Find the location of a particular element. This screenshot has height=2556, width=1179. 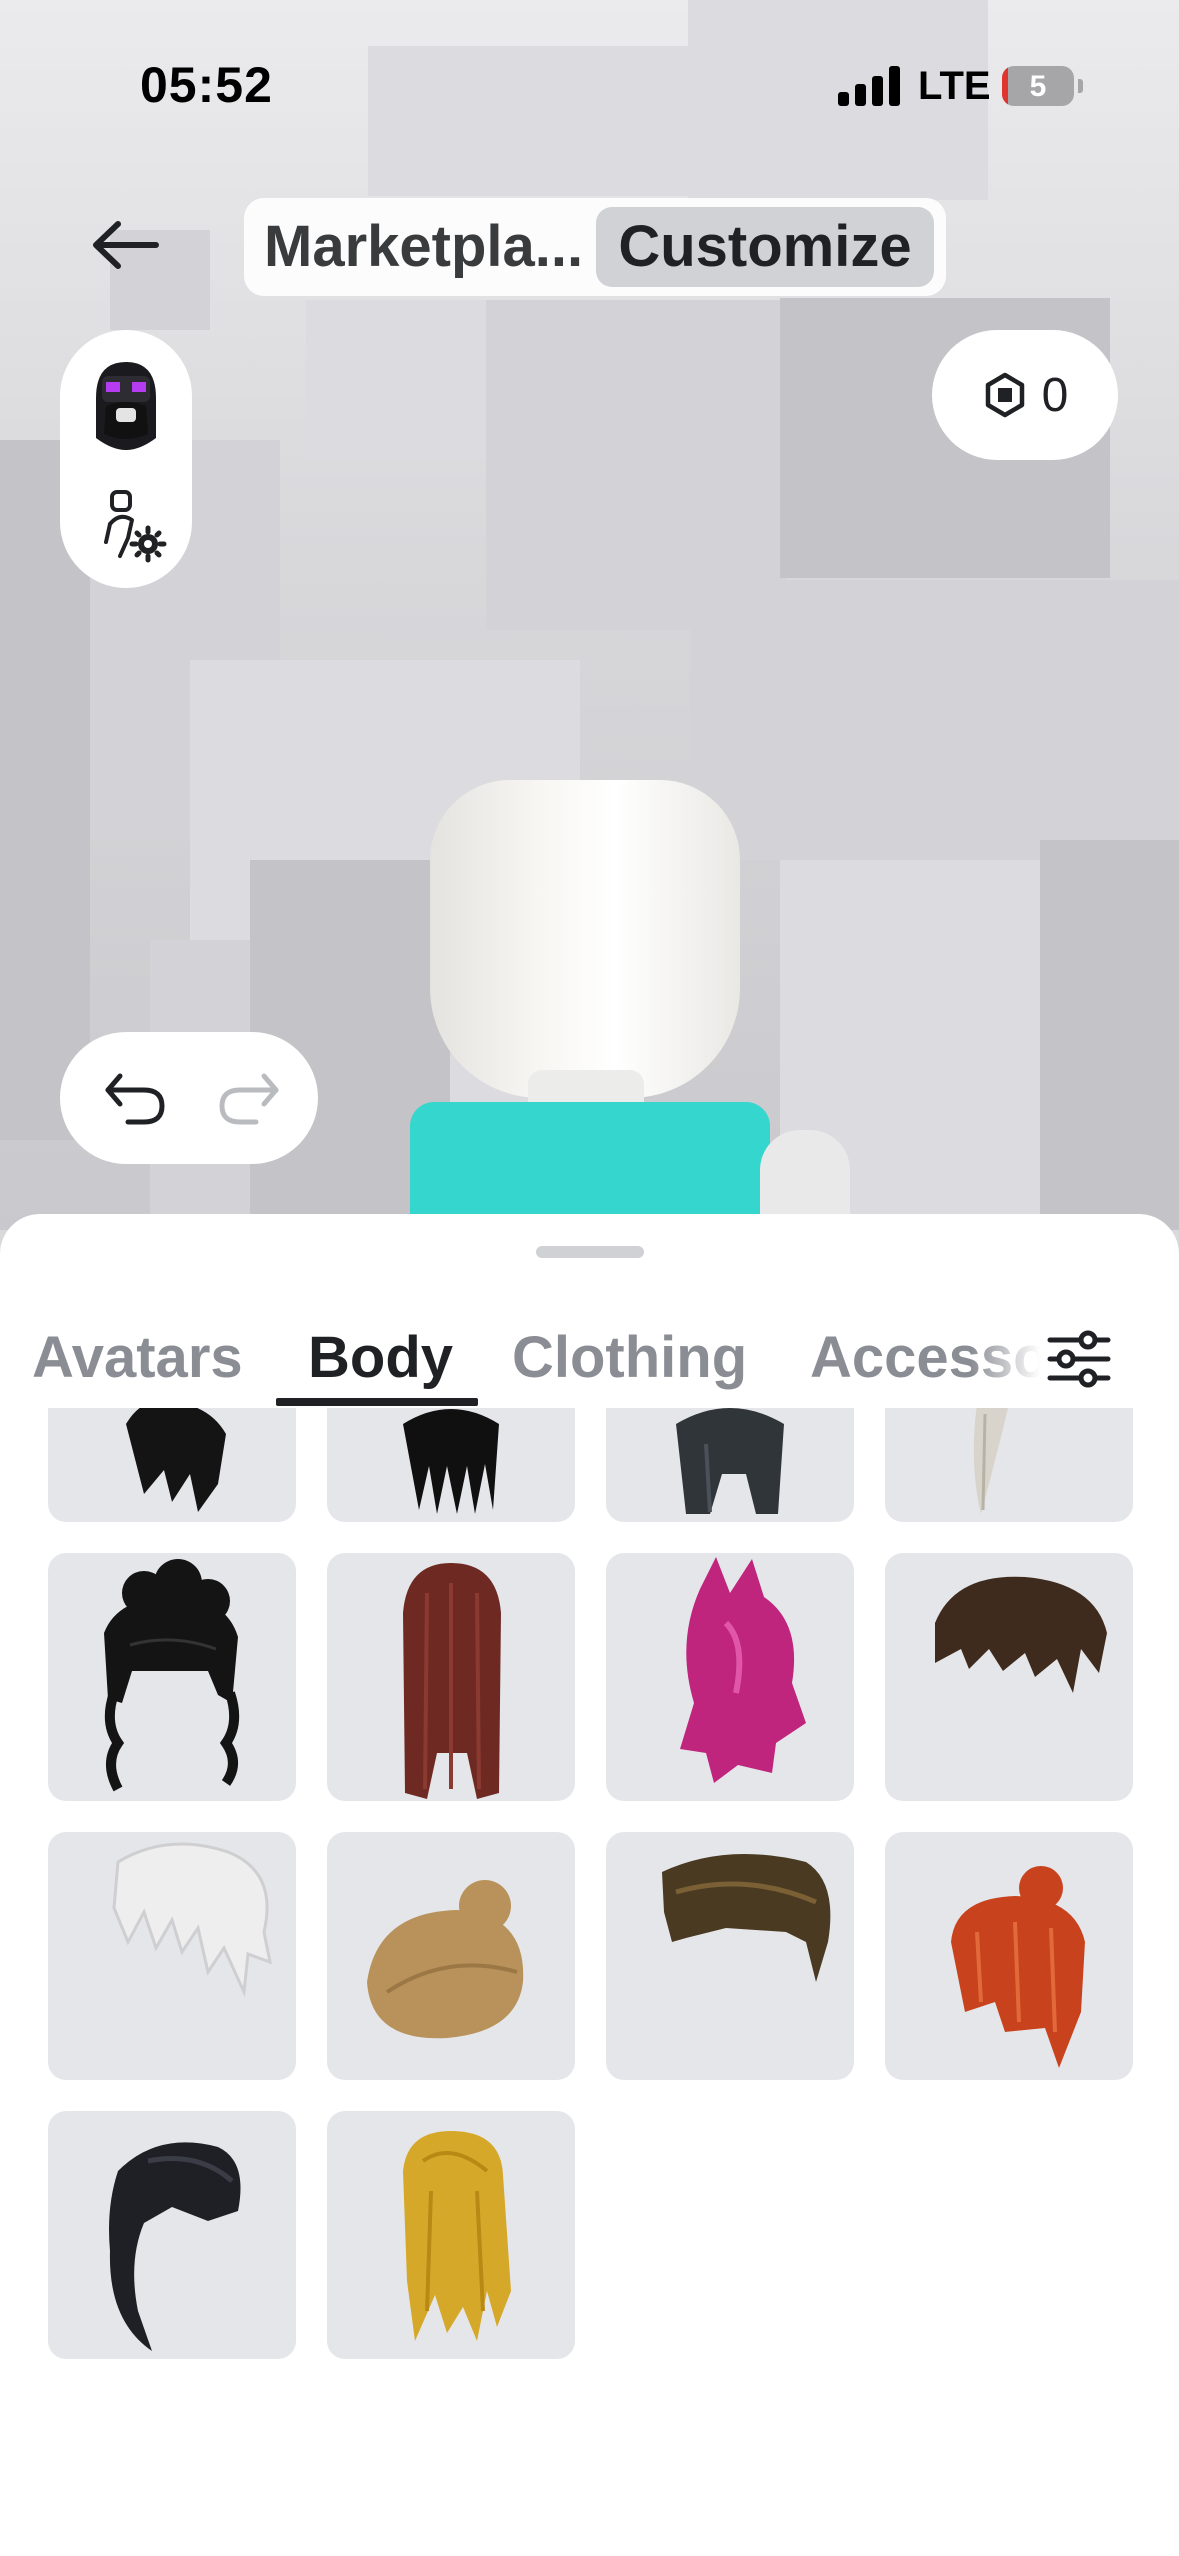

white-ponytail-hair-item is located at coordinates (1009, 1465).